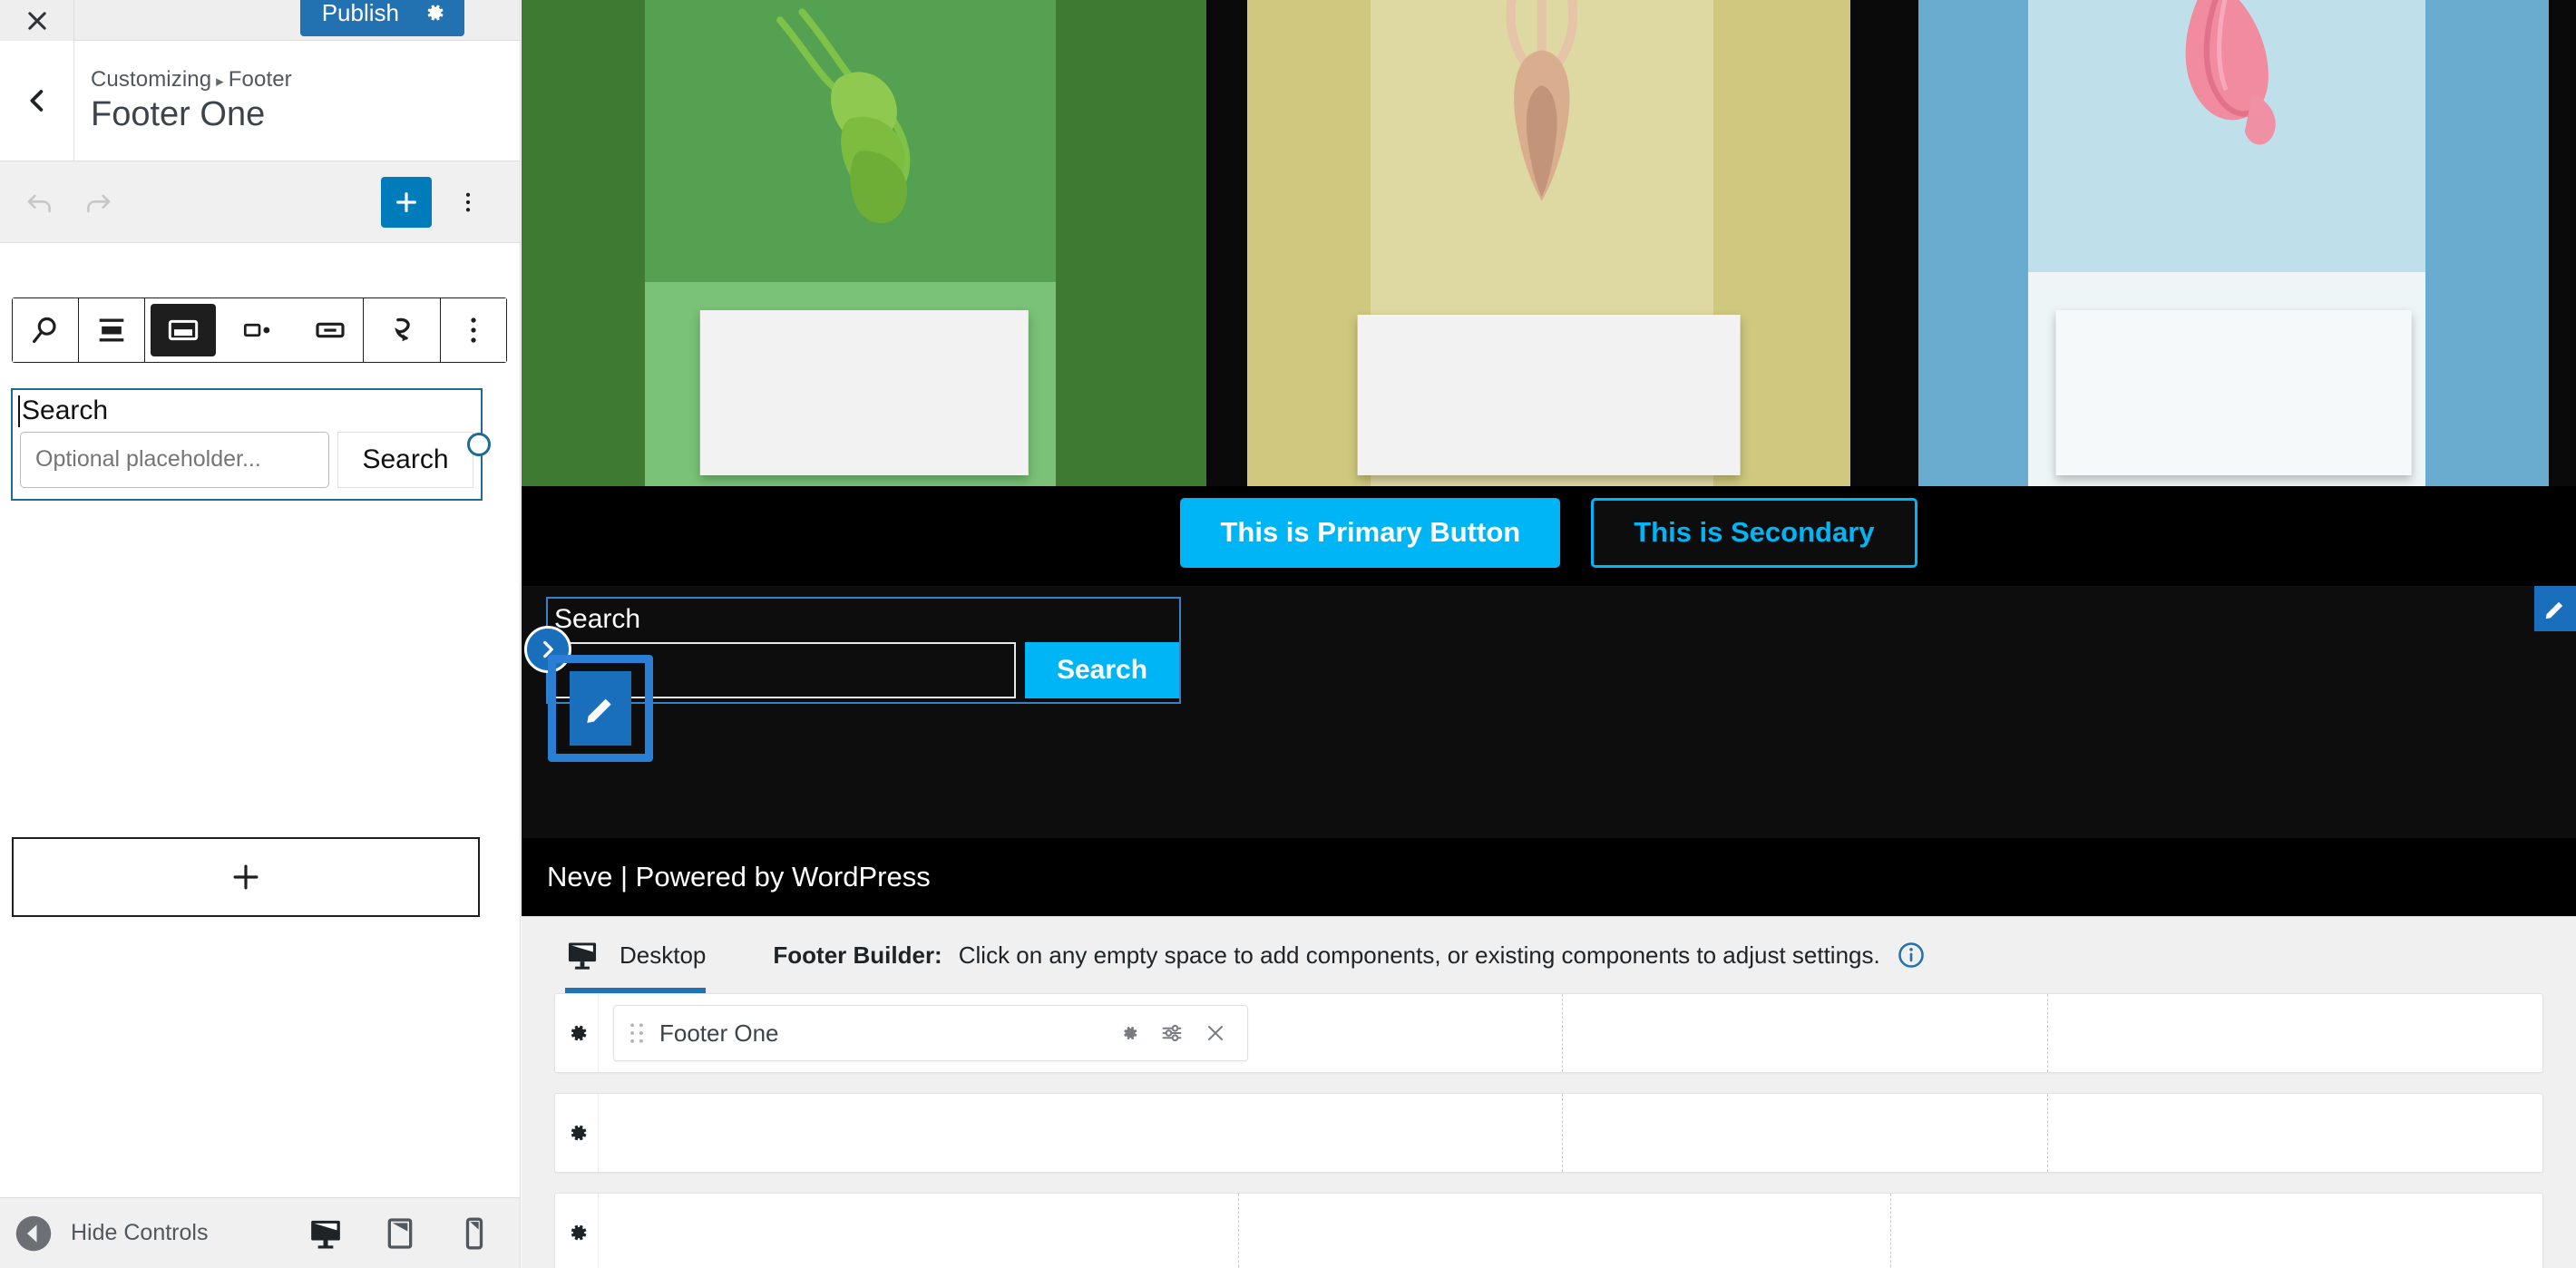 The width and height of the screenshot is (2576, 1268). I want to click on block-appender-button, so click(246, 877).